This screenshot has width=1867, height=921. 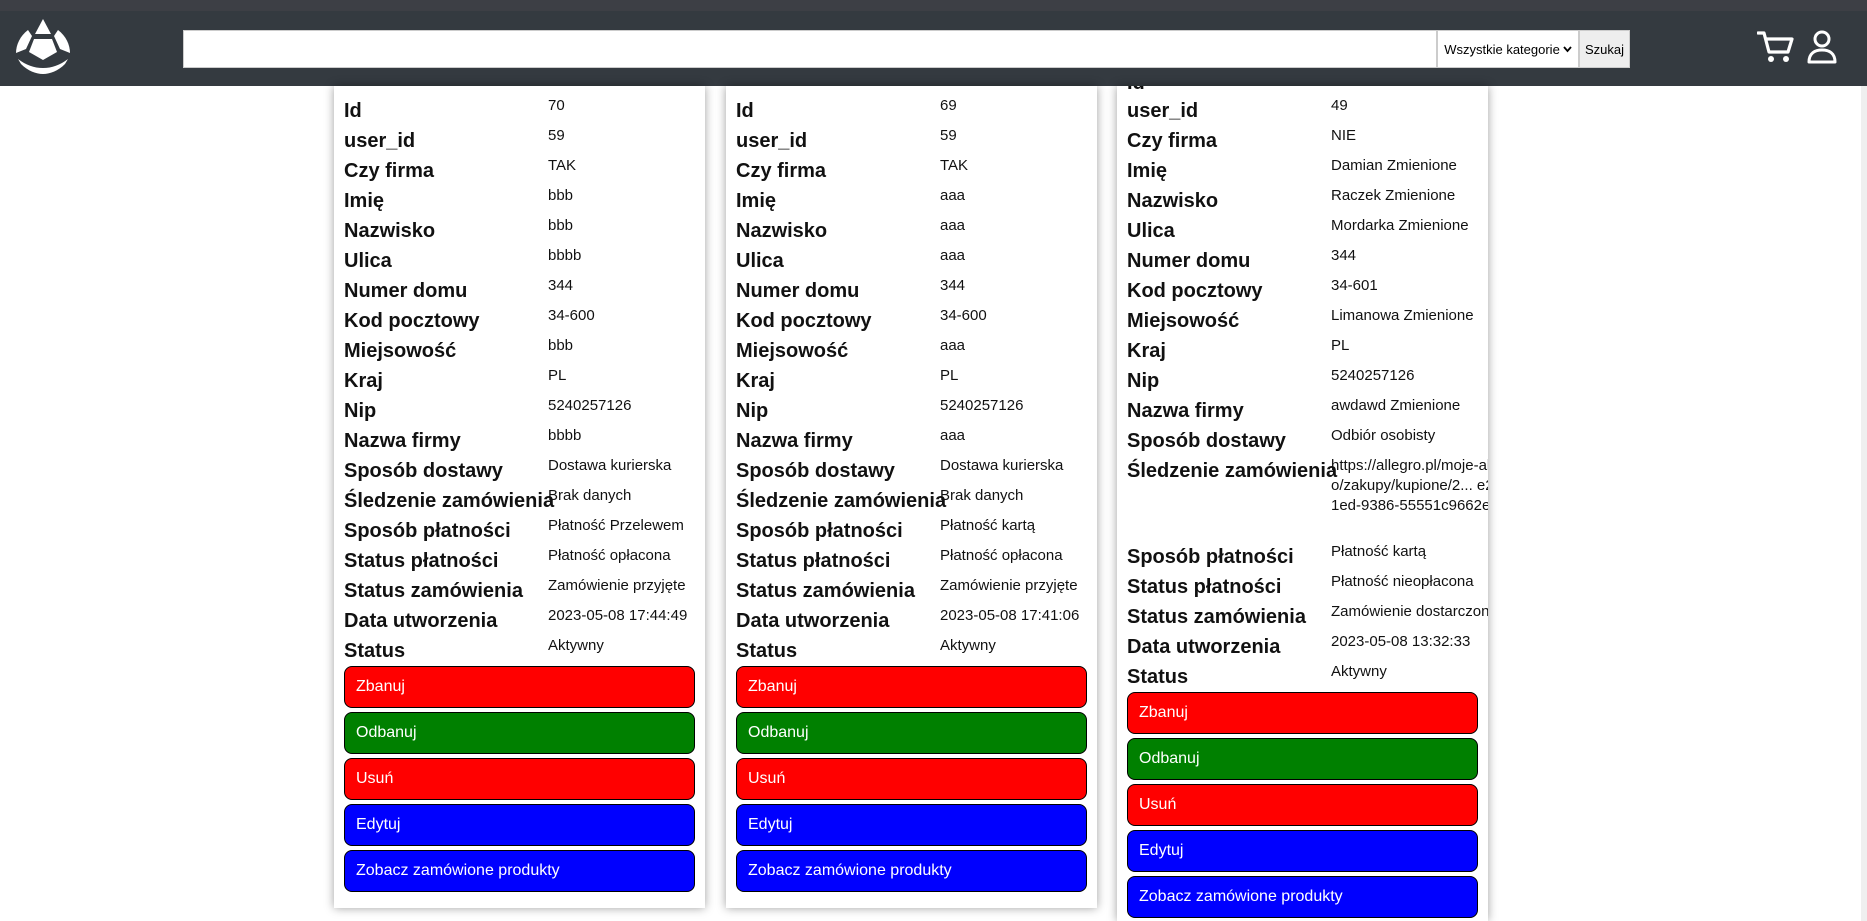 What do you see at coordinates (1151, 231) in the screenshot?
I see `field-label: Ulica` at bounding box center [1151, 231].